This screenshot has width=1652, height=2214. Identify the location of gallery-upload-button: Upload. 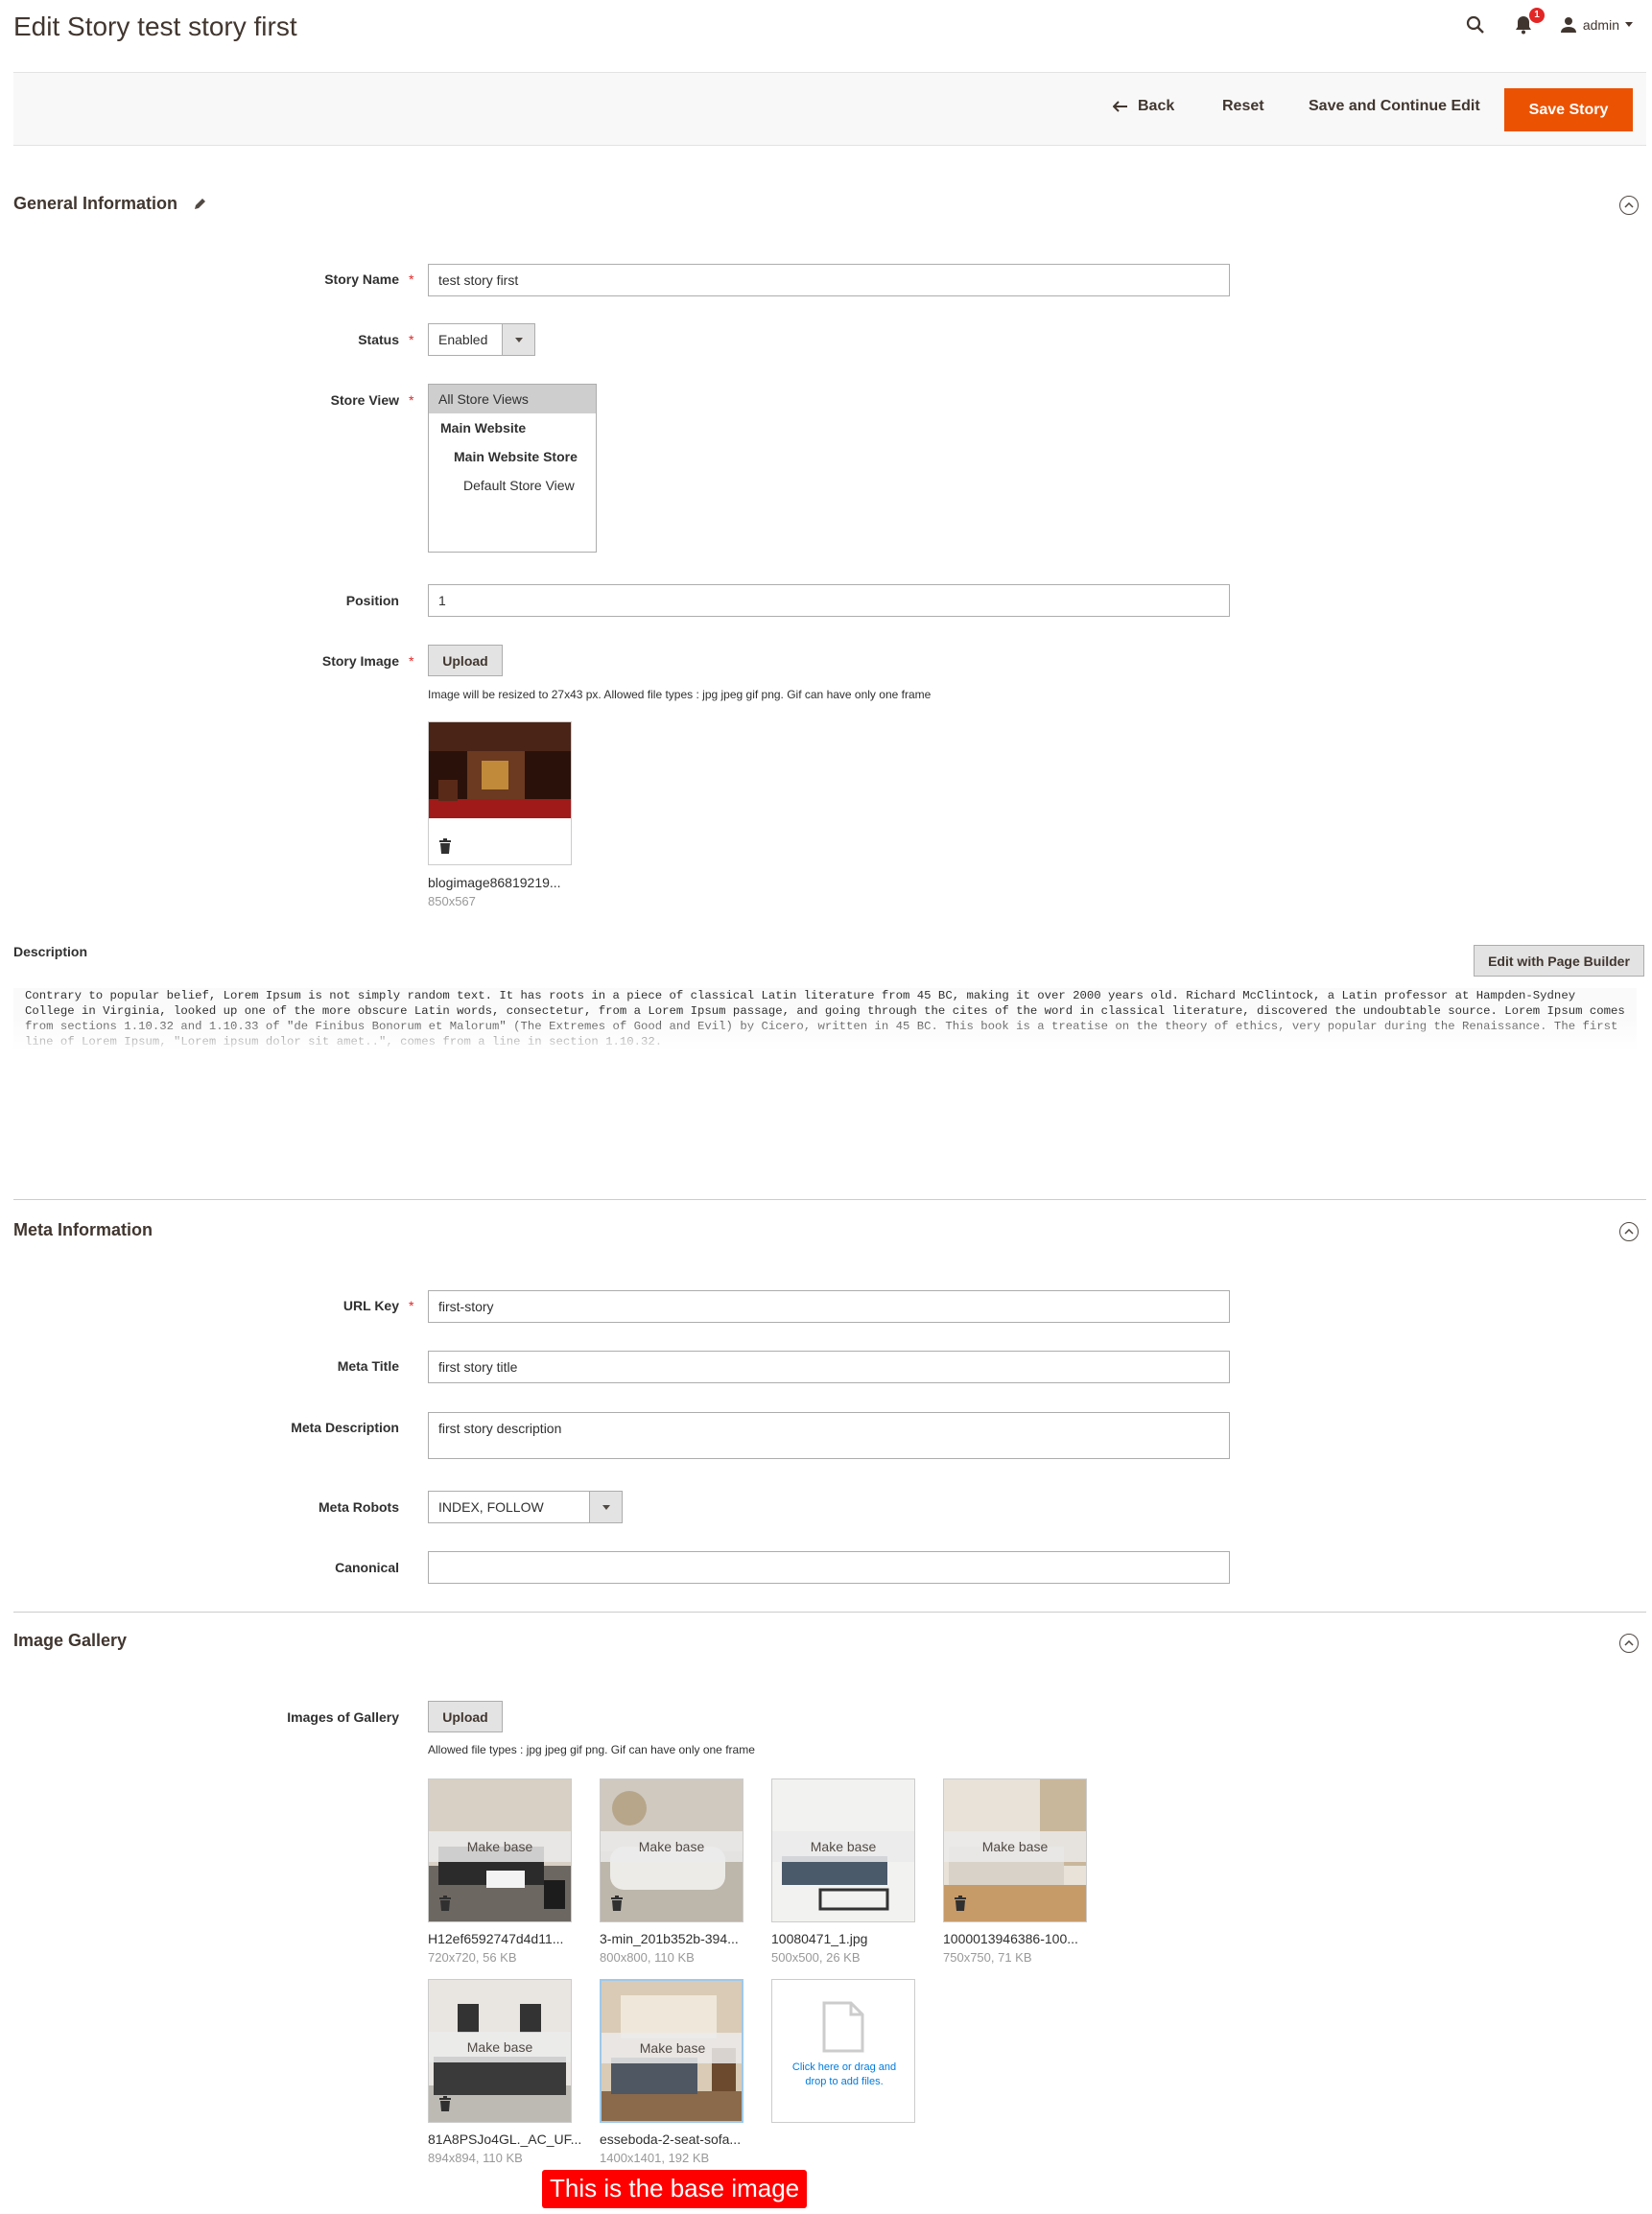
(466, 1716).